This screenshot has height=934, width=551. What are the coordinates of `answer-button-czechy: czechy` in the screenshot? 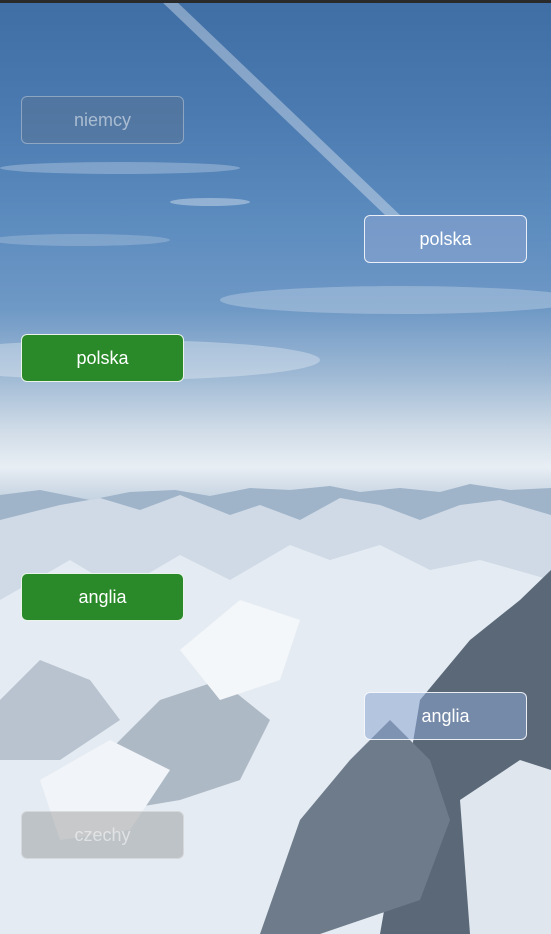 It's located at (102, 835).